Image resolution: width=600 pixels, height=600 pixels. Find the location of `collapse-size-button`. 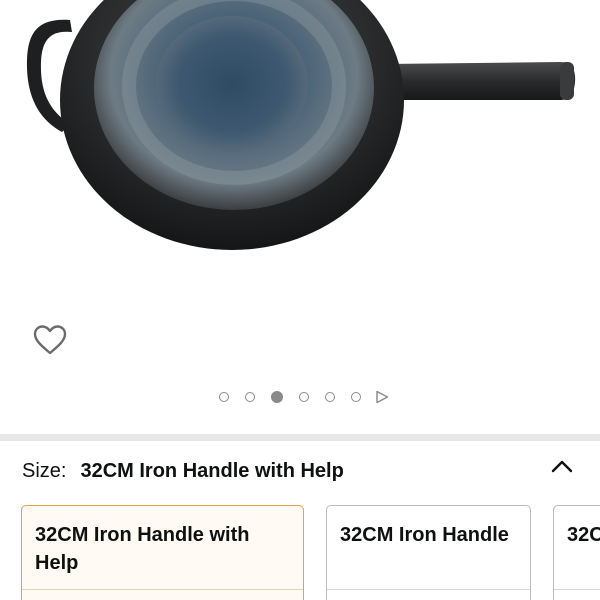

collapse-size-button is located at coordinates (562, 466).